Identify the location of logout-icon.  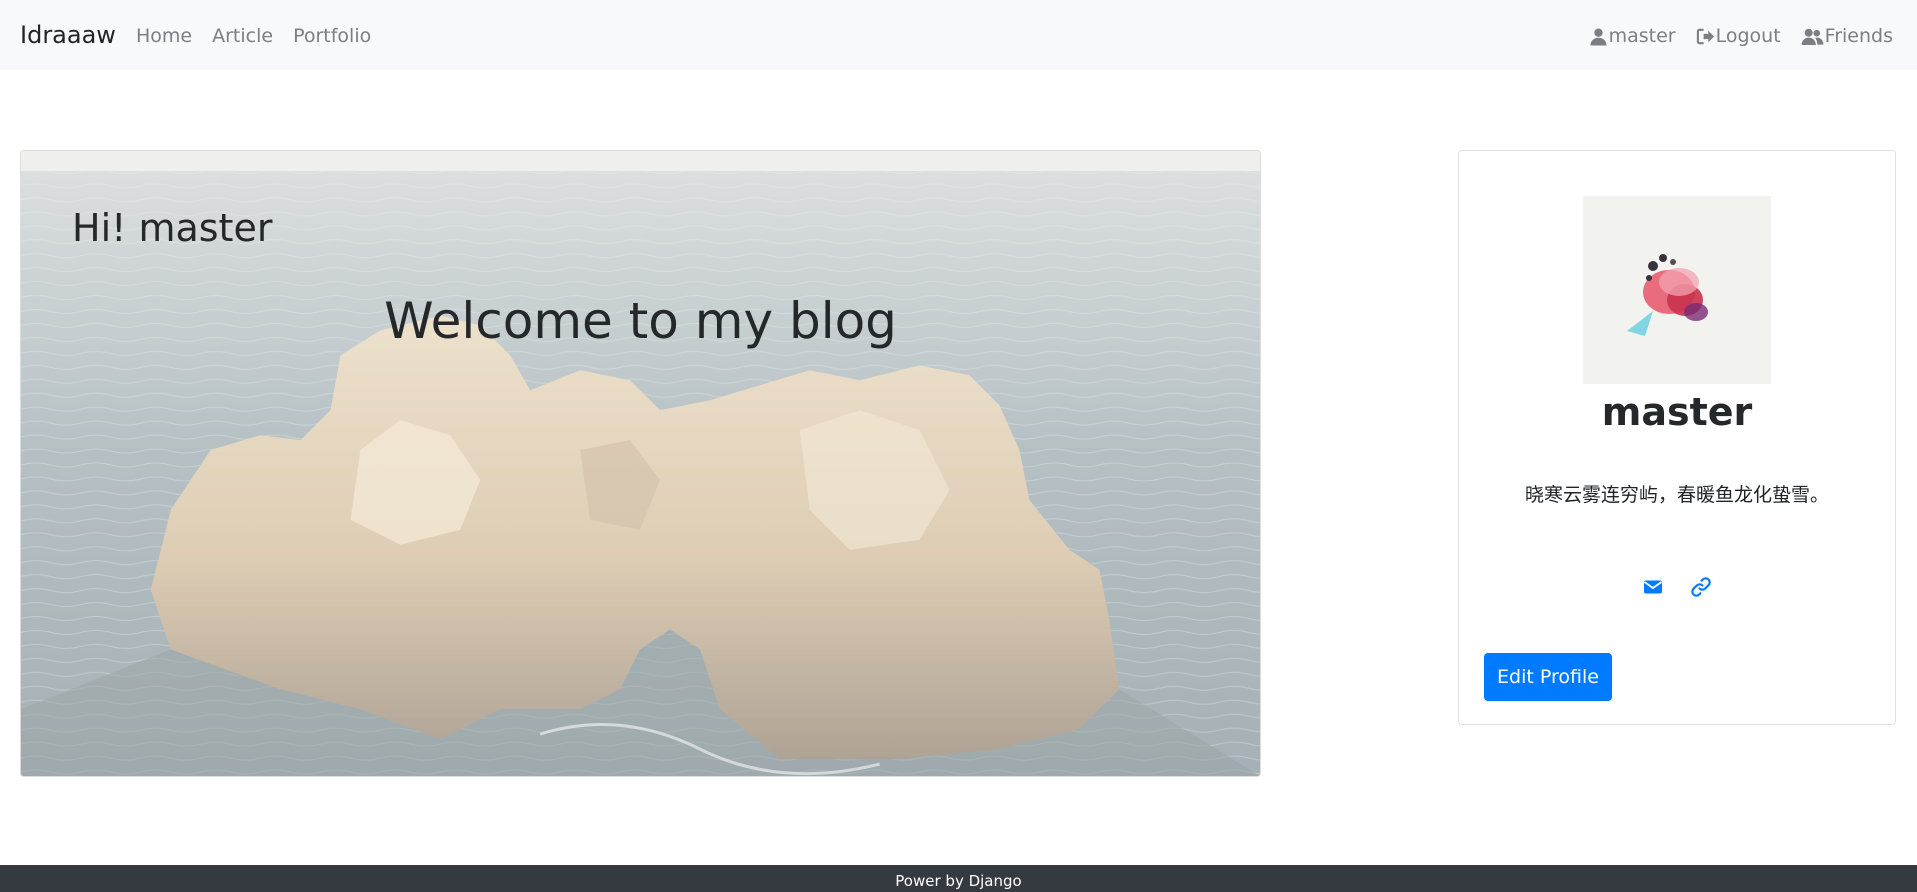
(1705, 36).